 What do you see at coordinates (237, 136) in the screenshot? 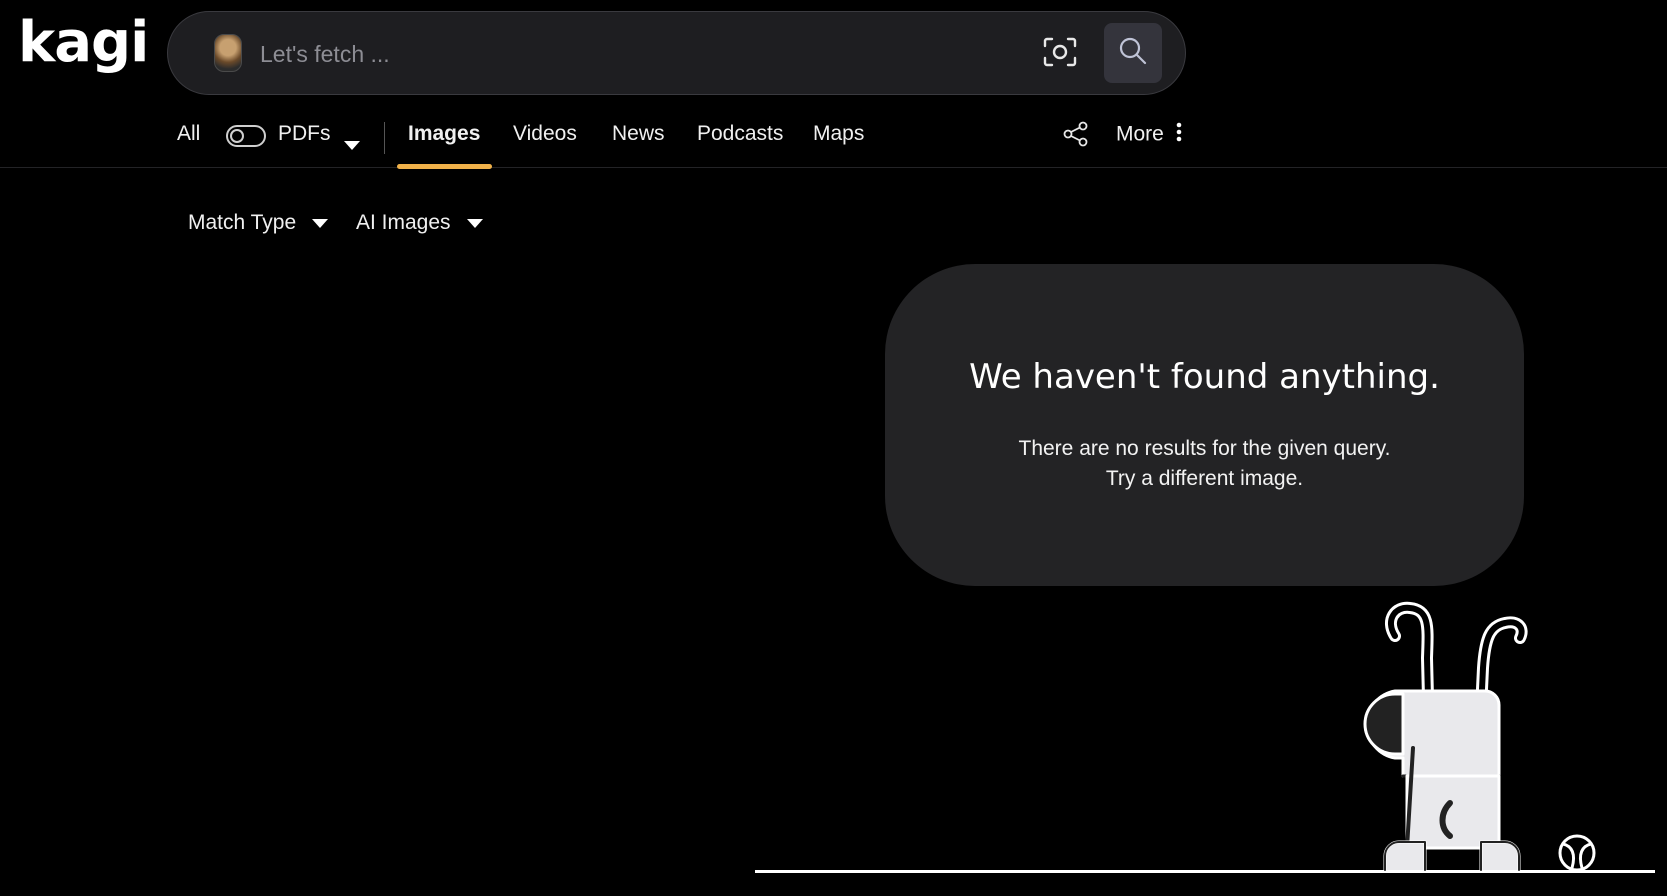
I see `toggle-knob` at bounding box center [237, 136].